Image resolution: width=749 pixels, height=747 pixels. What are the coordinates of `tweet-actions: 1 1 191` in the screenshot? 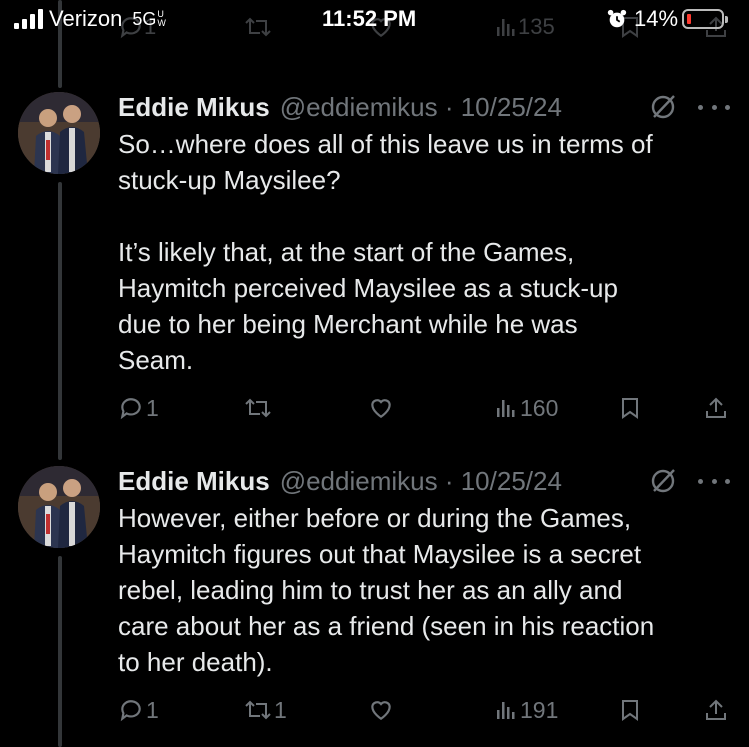 It's located at (374, 710).